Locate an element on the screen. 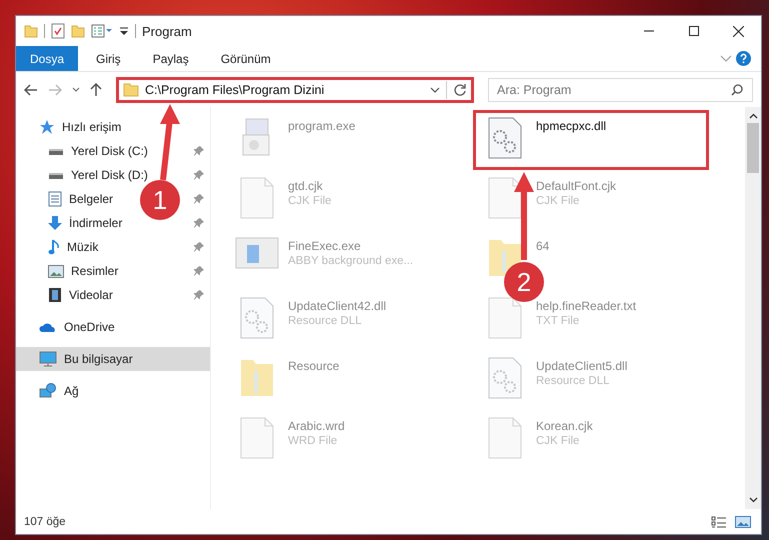 The image size is (769, 540). view-list-icon is located at coordinates (102, 31).